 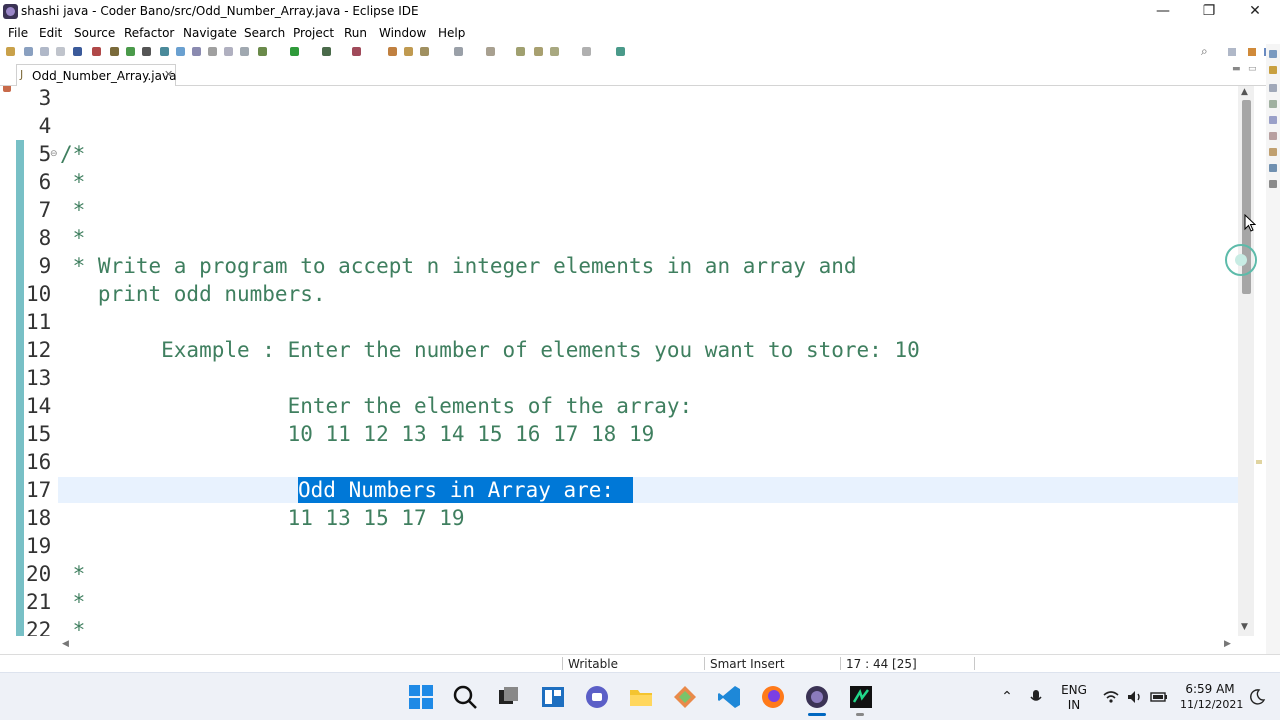 What do you see at coordinates (313, 33) in the screenshot?
I see `menu-project: Project` at bounding box center [313, 33].